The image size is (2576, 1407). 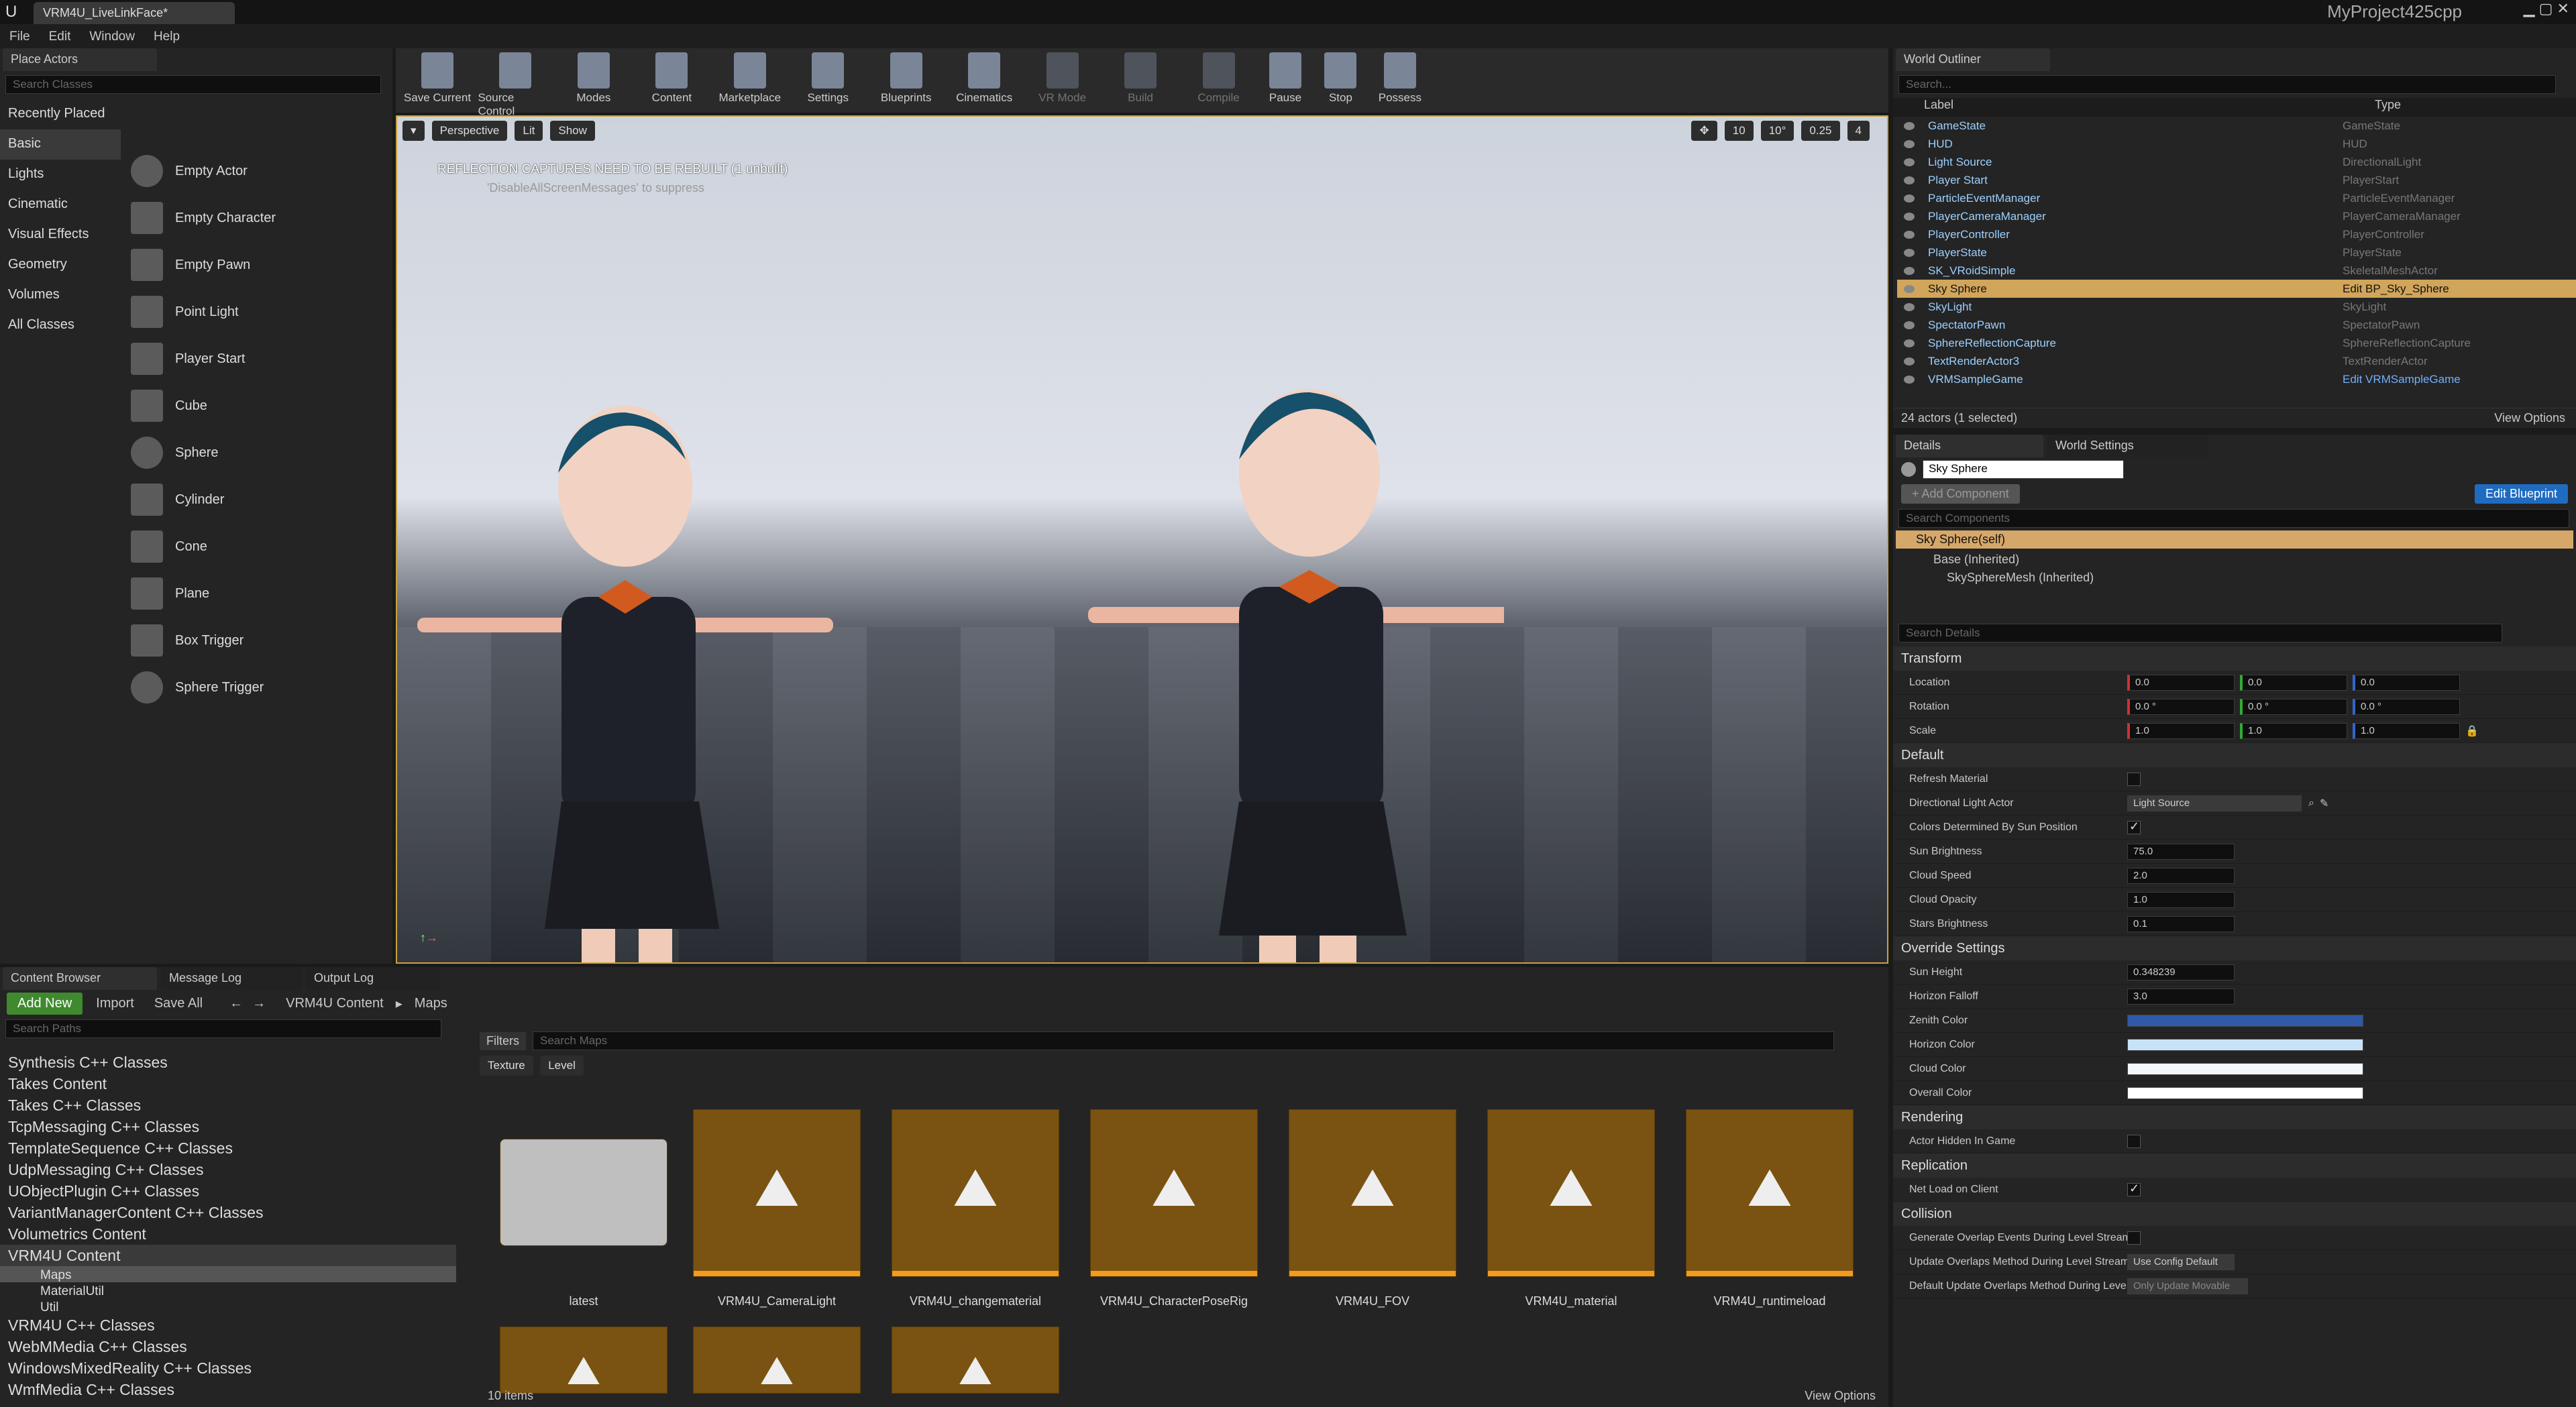 What do you see at coordinates (1285, 76) in the screenshot?
I see `pause-button: Pause` at bounding box center [1285, 76].